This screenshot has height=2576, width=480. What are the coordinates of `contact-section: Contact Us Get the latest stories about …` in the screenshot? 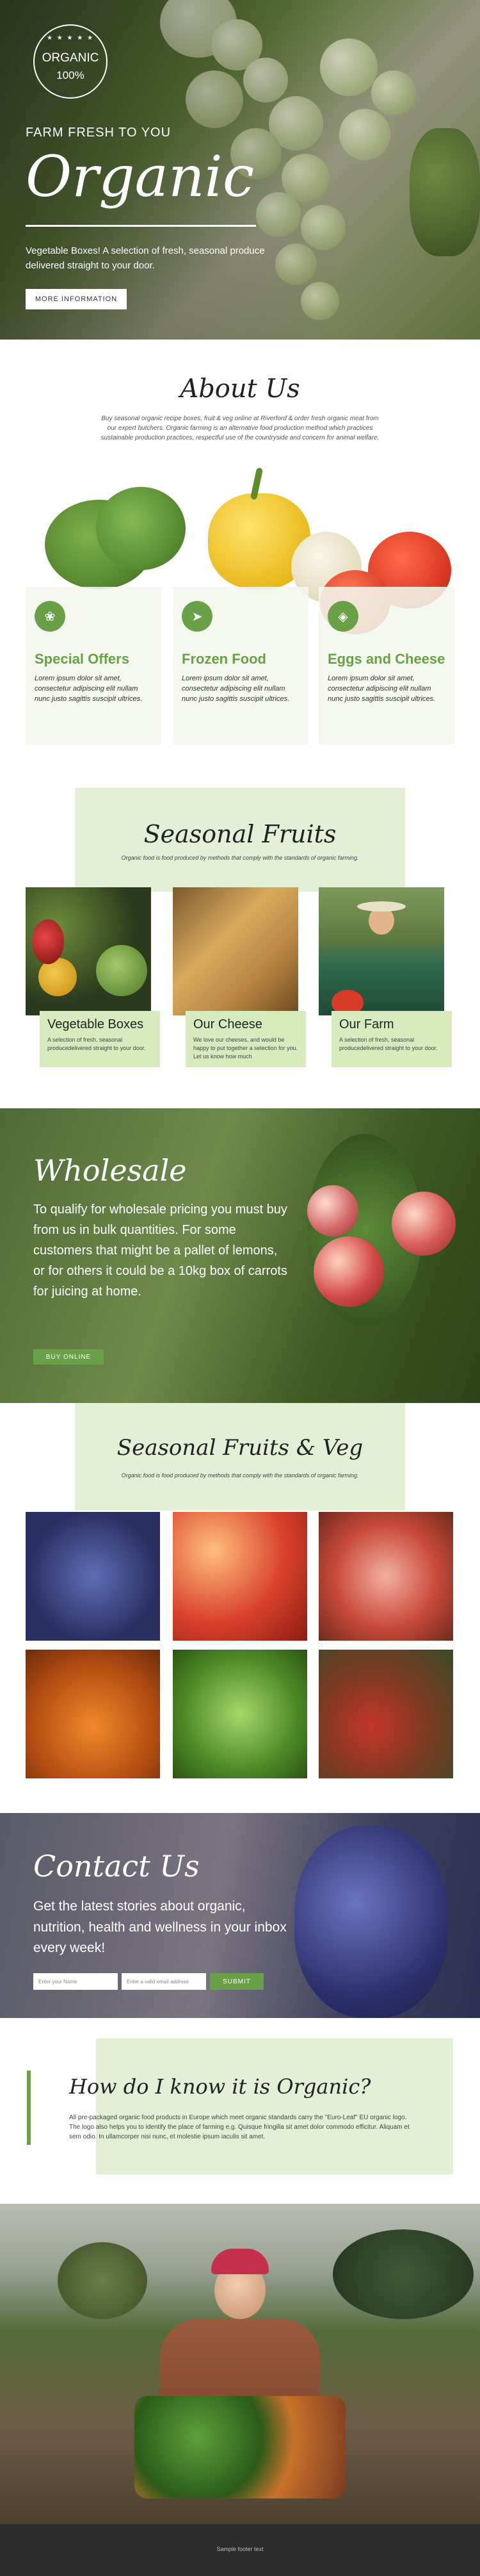 It's located at (240, 1916).